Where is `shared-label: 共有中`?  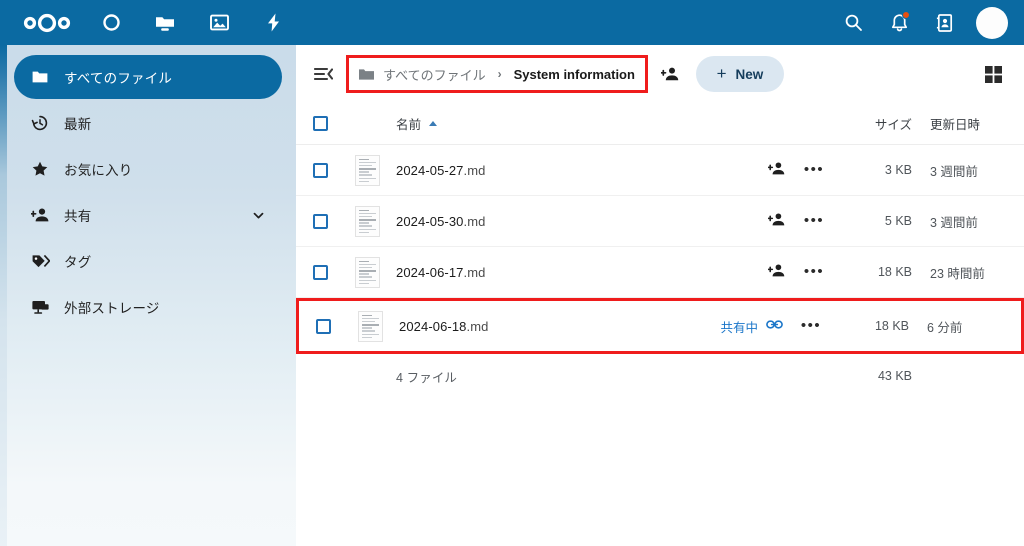 shared-label: 共有中 is located at coordinates (739, 327).